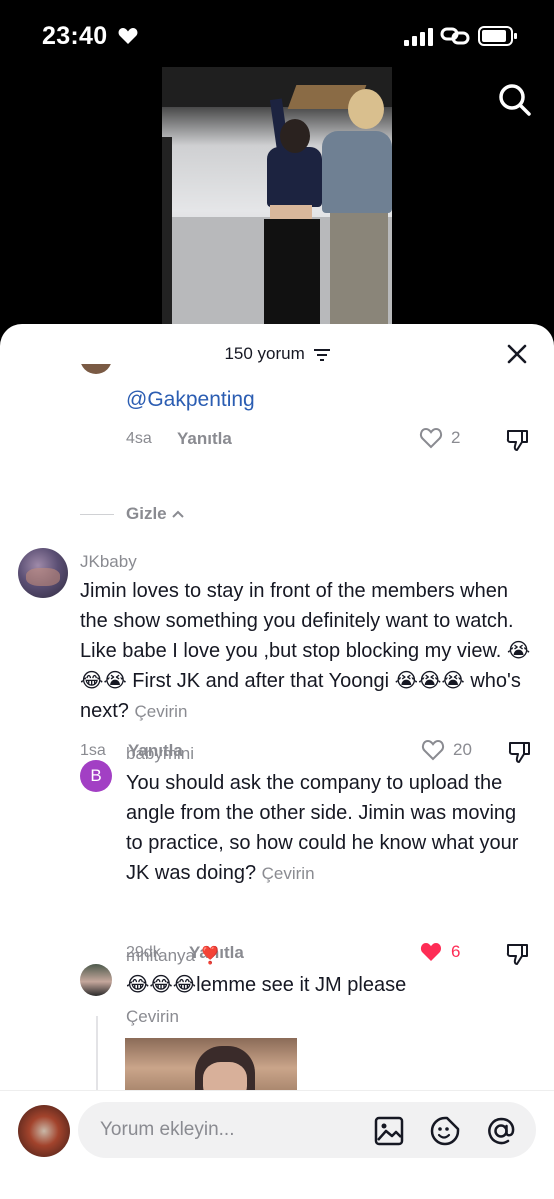 This screenshot has height=1199, width=554. Describe the element at coordinates (445, 1131) in the screenshot. I see `sticker-icon` at that location.